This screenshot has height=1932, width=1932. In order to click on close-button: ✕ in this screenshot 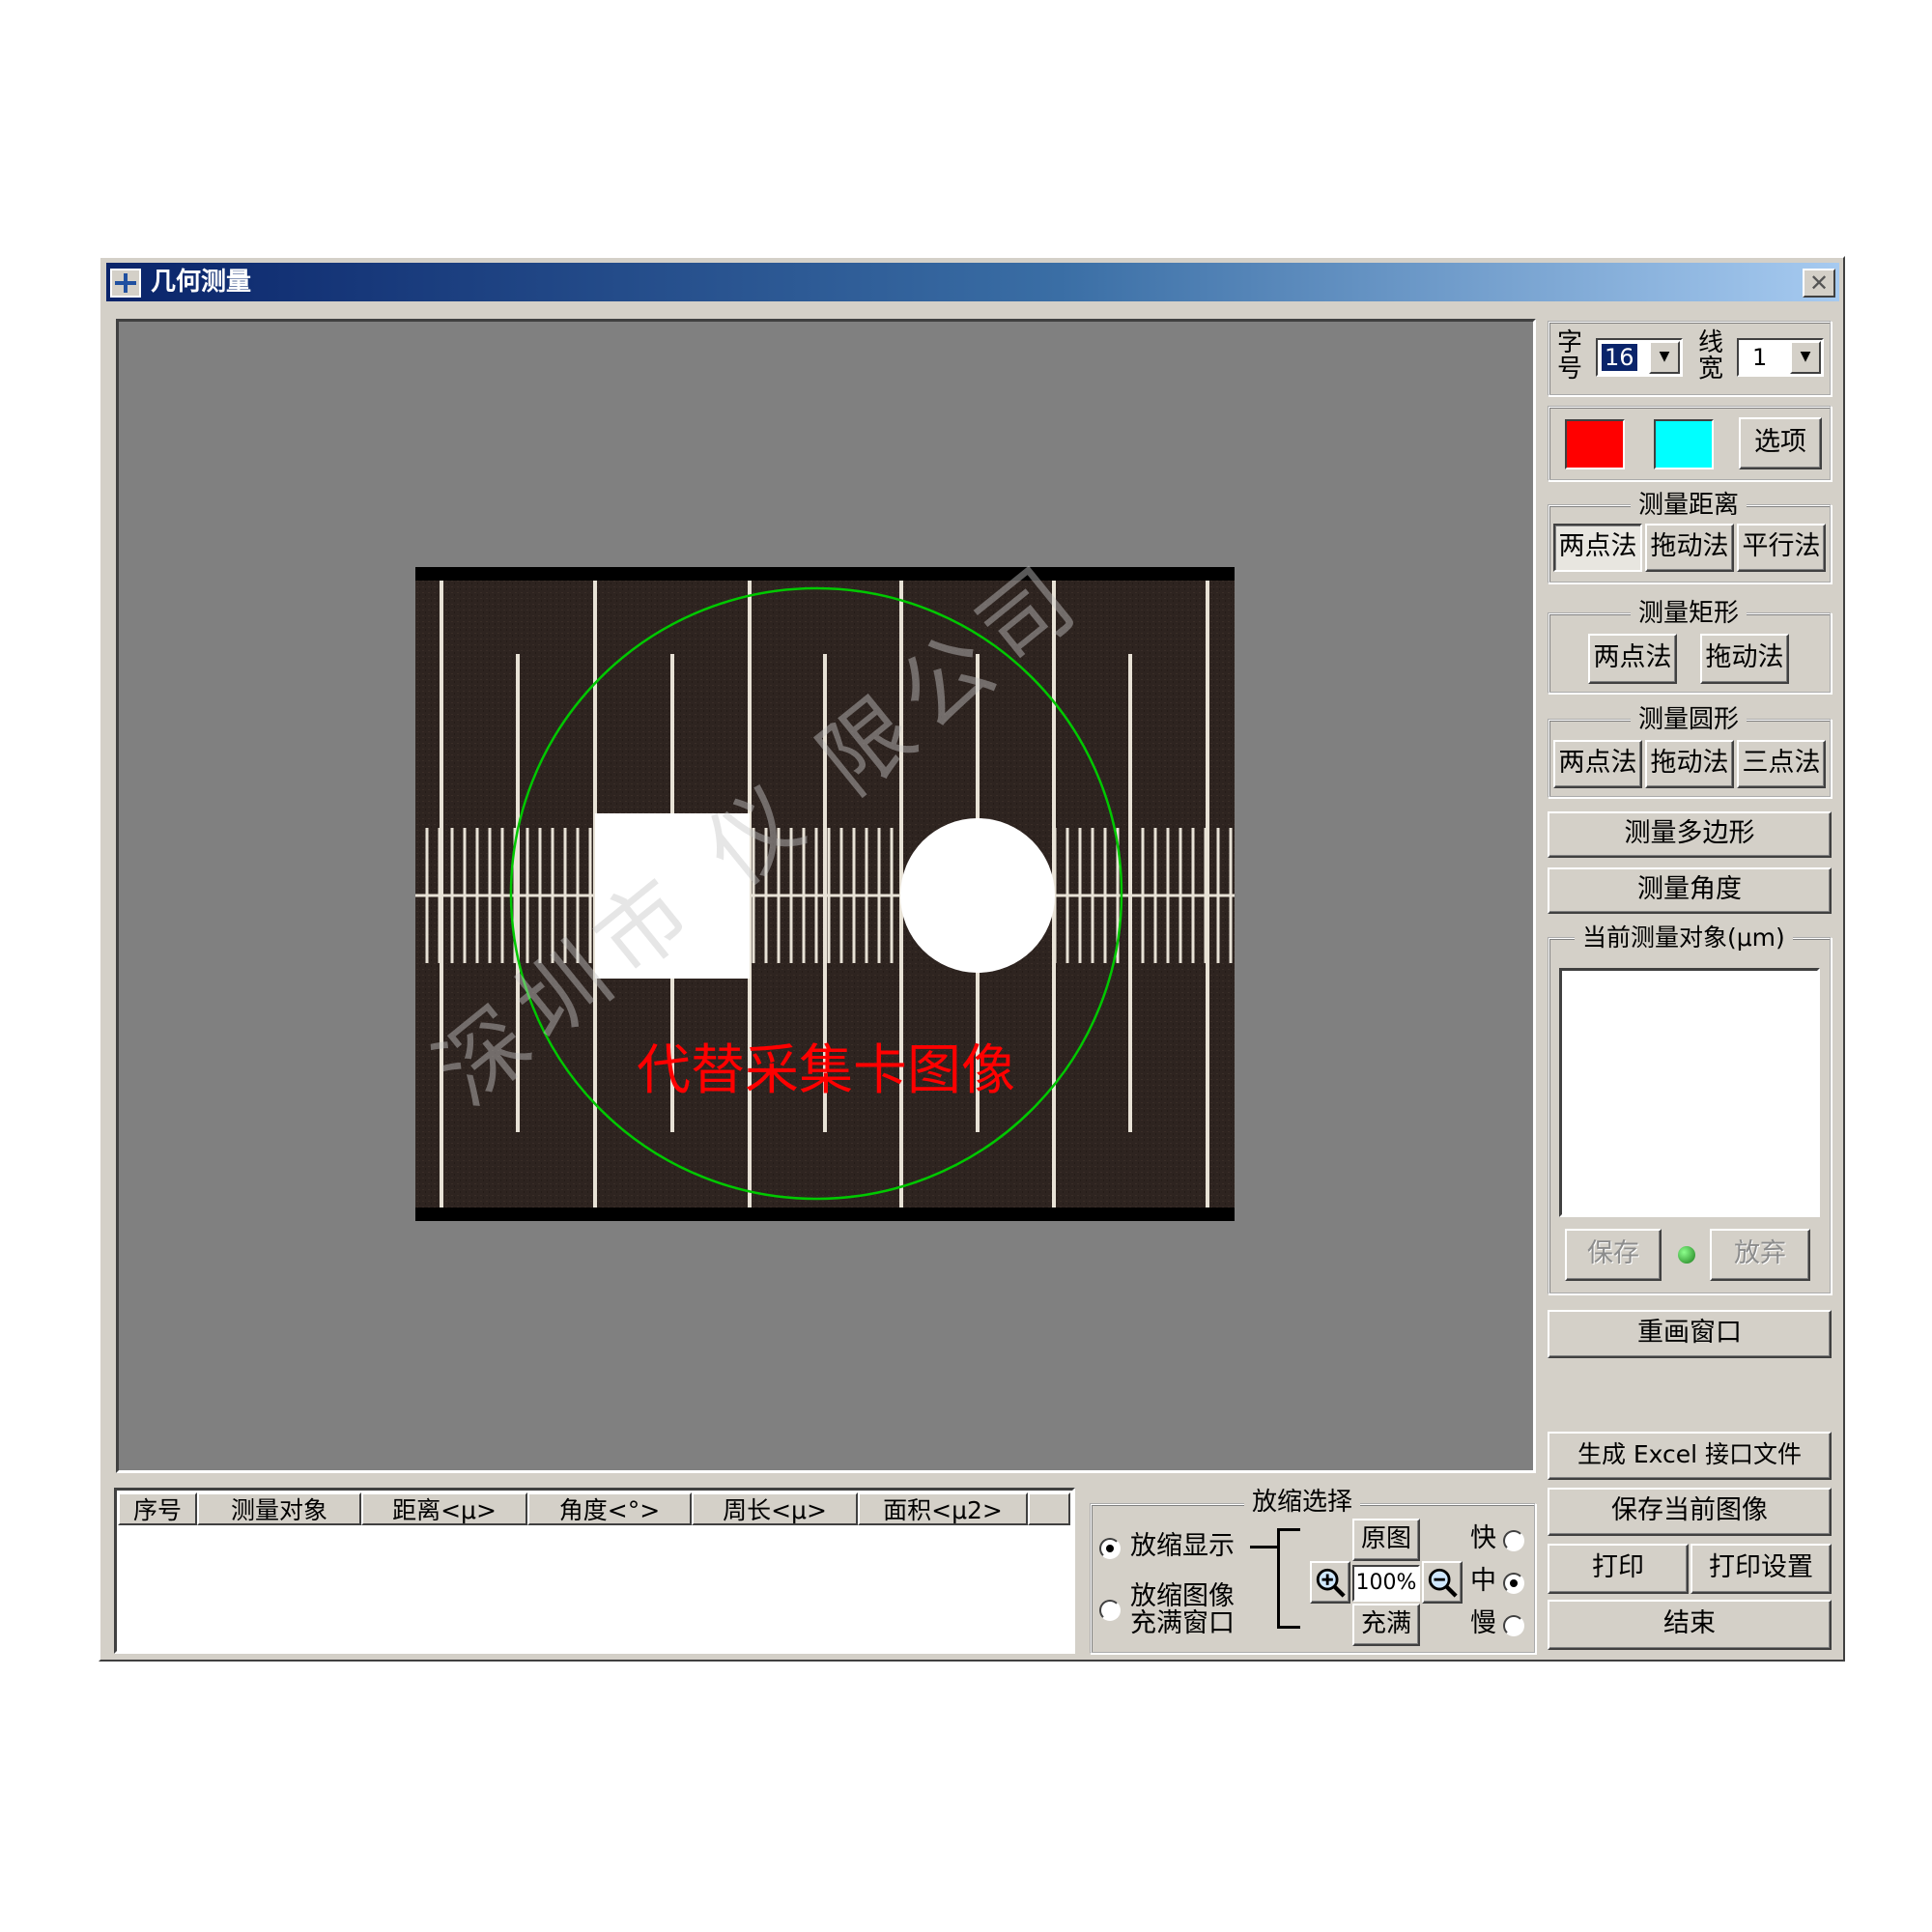, I will do `click(1819, 283)`.